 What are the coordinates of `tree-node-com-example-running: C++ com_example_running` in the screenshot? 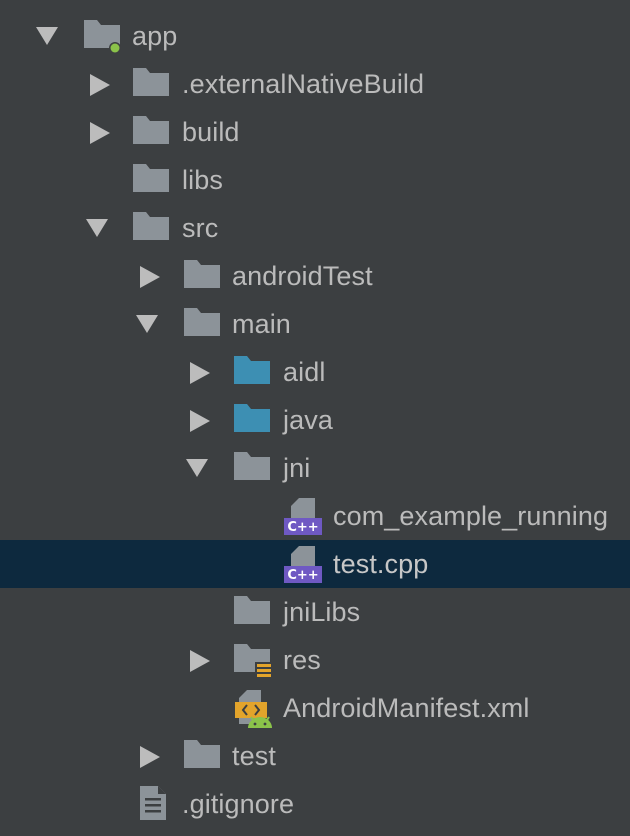 It's located at (315, 516).